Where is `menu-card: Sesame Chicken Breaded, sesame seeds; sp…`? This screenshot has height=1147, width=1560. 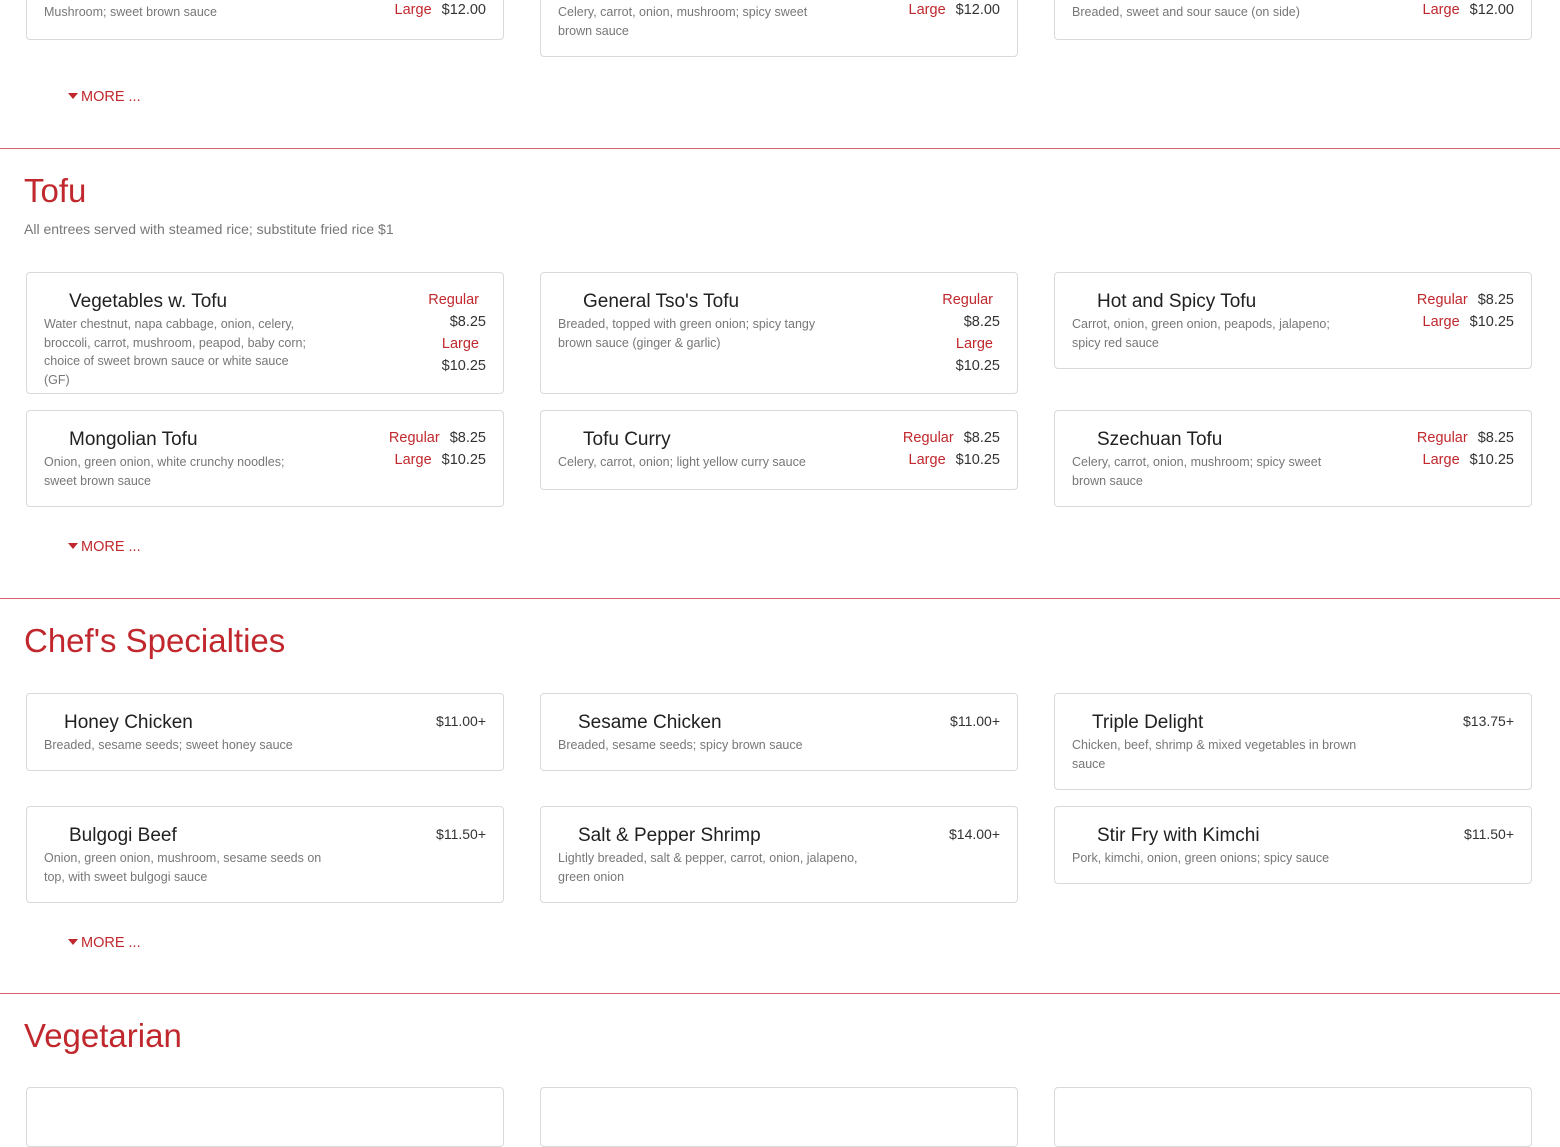 menu-card: Sesame Chicken Breaded, sesame seeds; sp… is located at coordinates (779, 732).